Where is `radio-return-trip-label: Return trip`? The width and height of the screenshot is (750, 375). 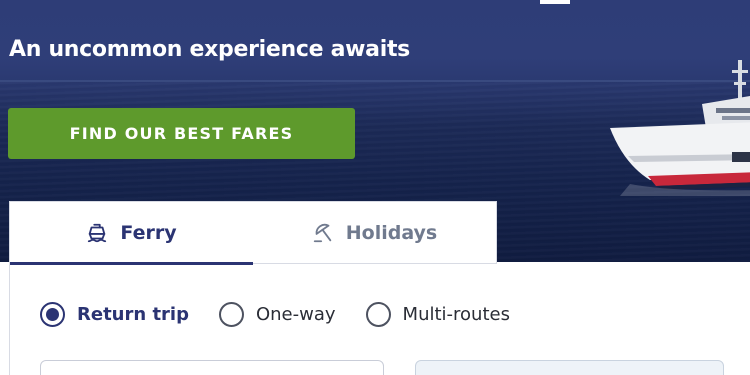 radio-return-trip-label: Return trip is located at coordinates (133, 314).